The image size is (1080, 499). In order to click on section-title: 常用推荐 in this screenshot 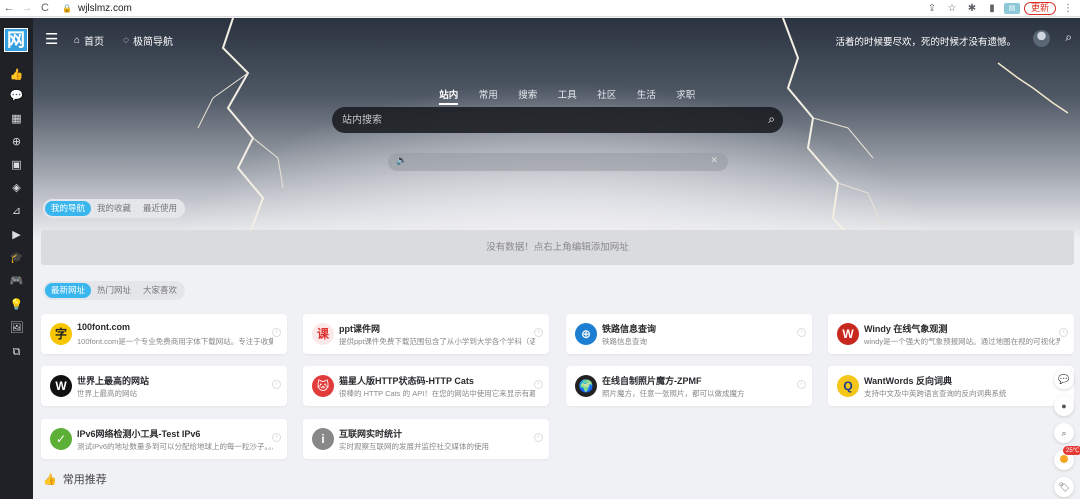, I will do `click(84, 480)`.